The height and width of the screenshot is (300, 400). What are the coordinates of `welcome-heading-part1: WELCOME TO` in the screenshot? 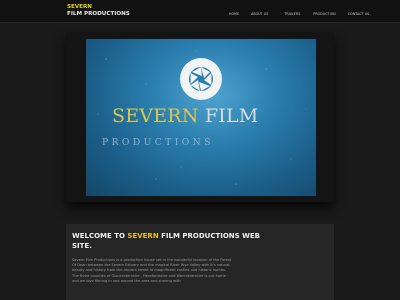 It's located at (100, 236).